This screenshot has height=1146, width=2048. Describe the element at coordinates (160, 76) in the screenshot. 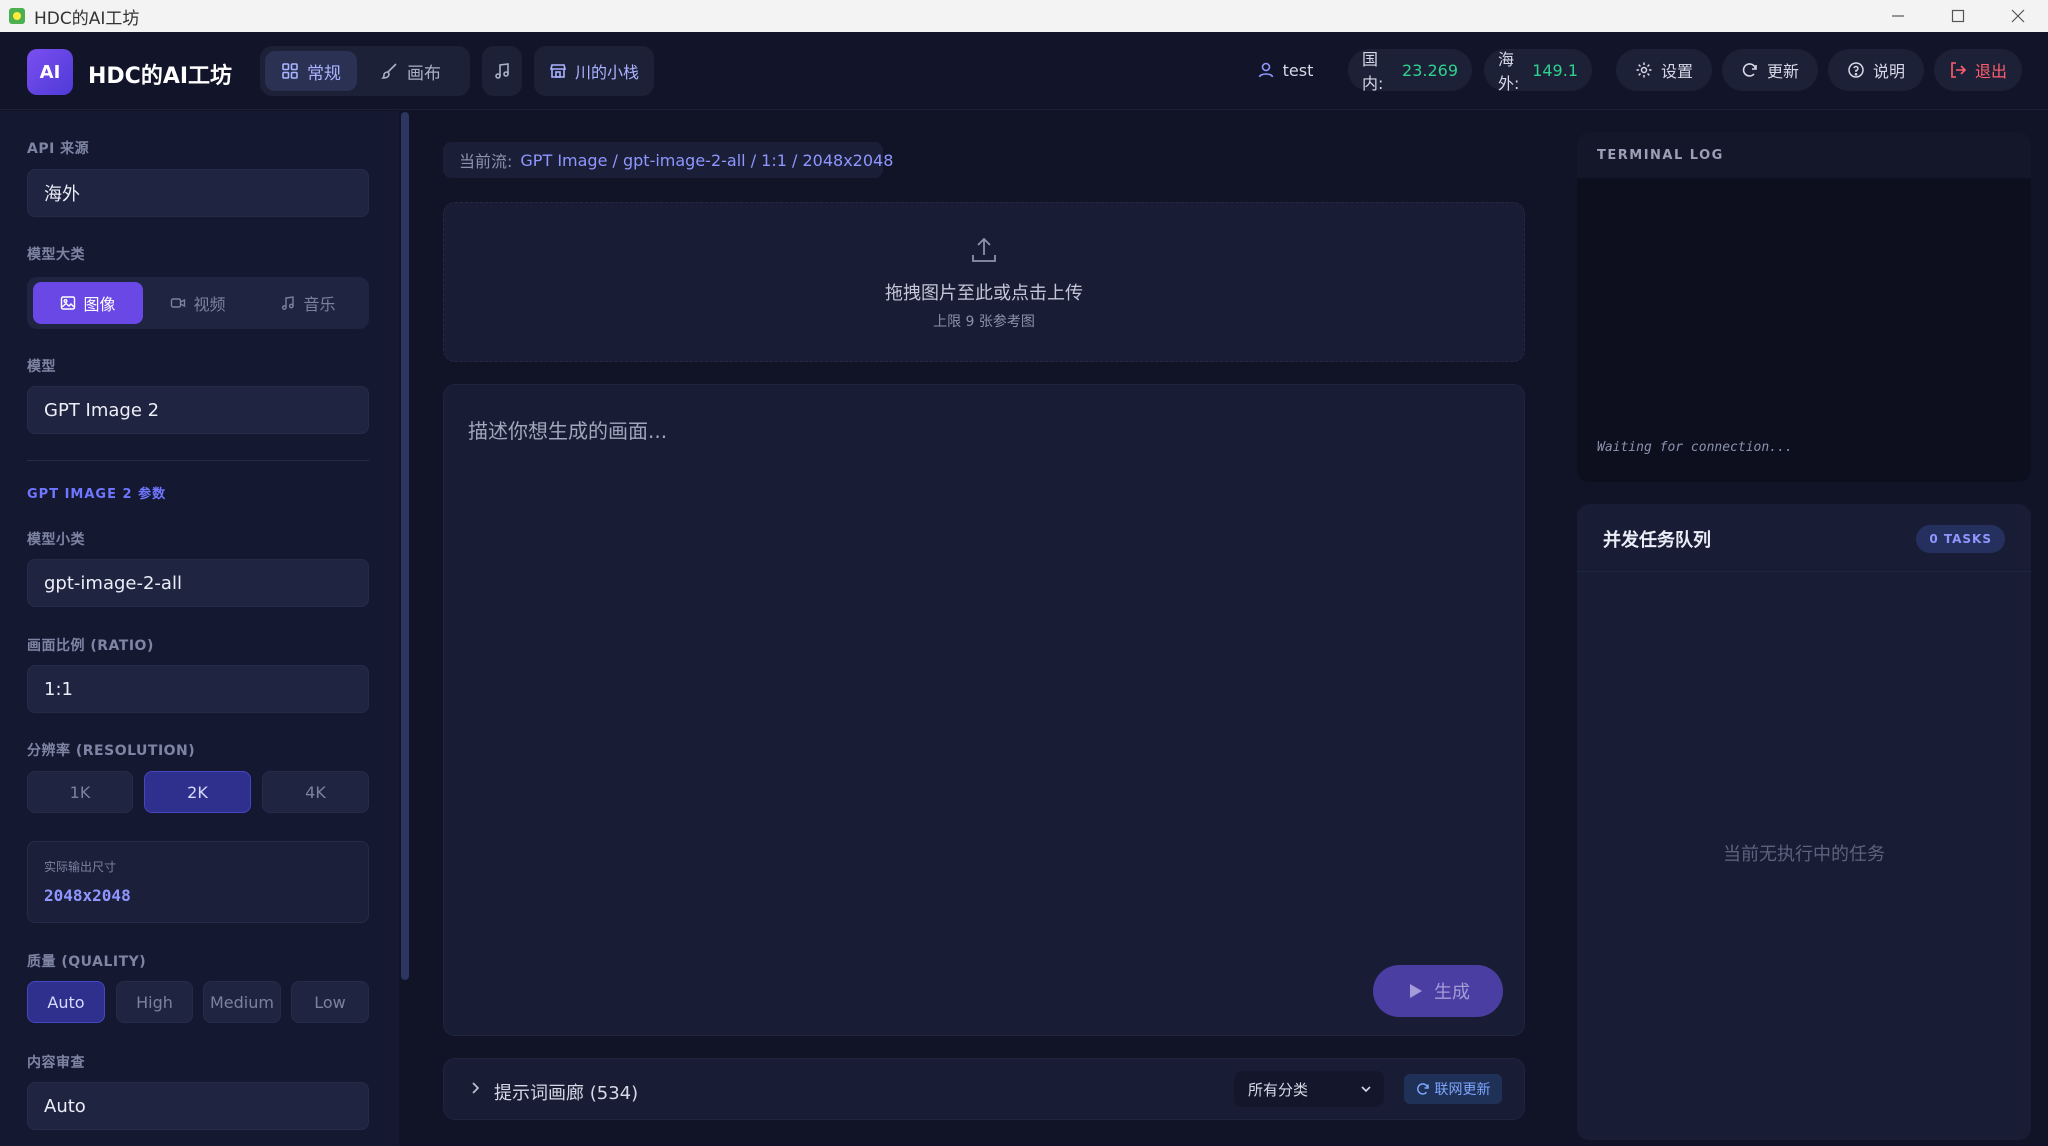

I see `brand-name: HDC的AI工坊` at that location.